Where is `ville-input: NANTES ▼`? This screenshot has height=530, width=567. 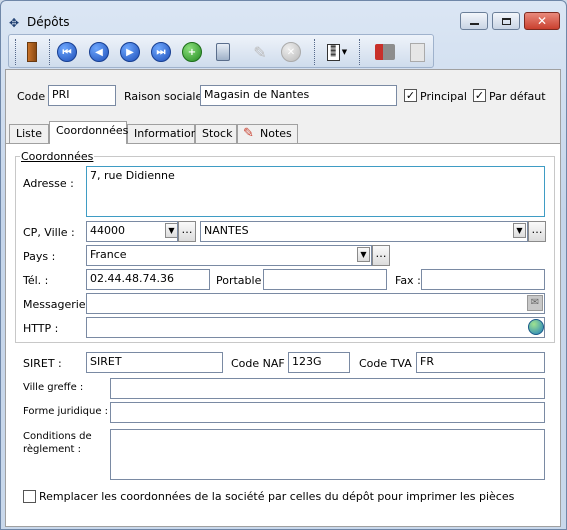 ville-input: NANTES ▼ is located at coordinates (364, 231).